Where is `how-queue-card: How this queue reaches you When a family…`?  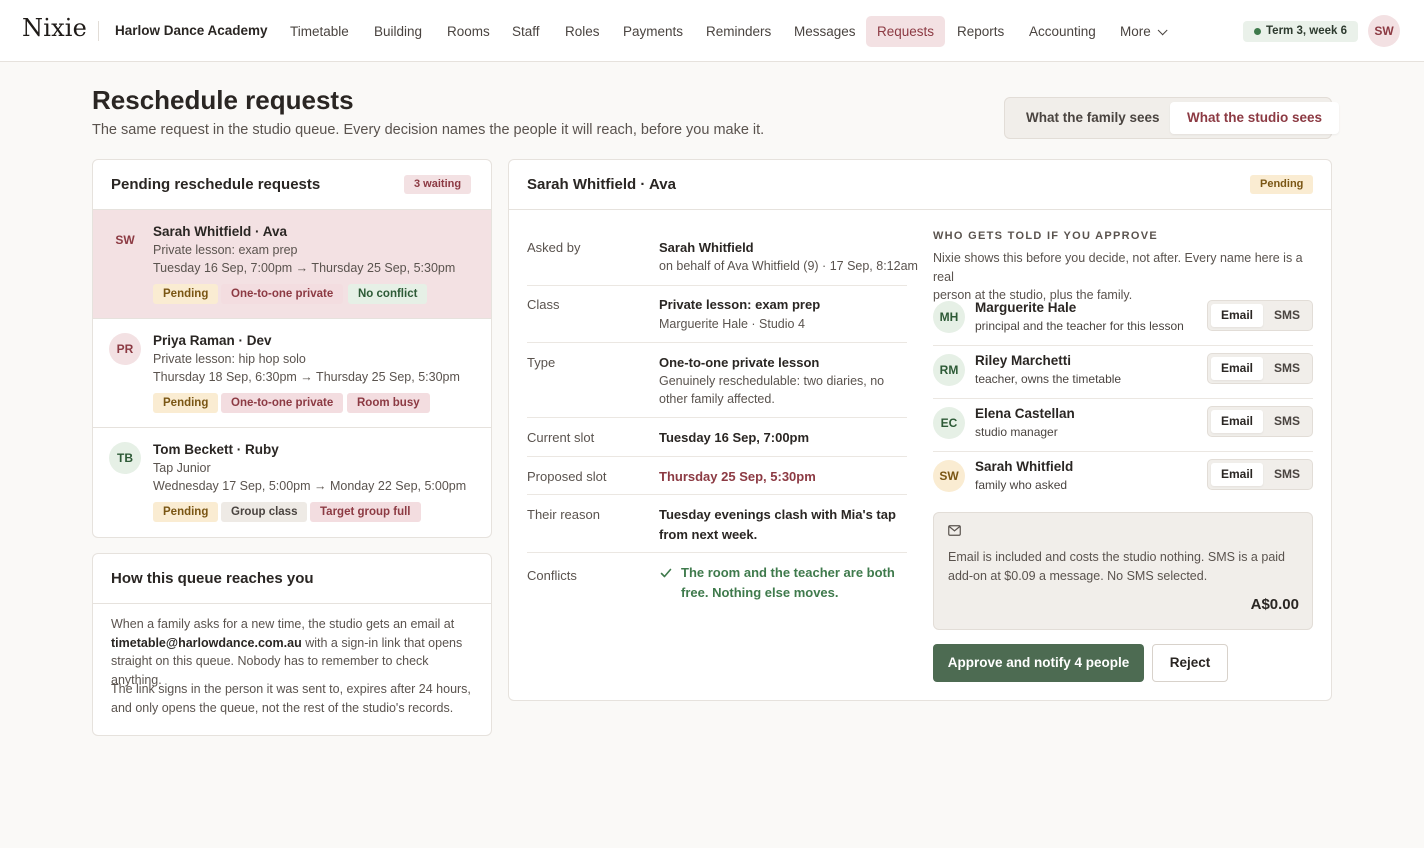
how-queue-card: How this queue reaches you When a family… is located at coordinates (292, 644).